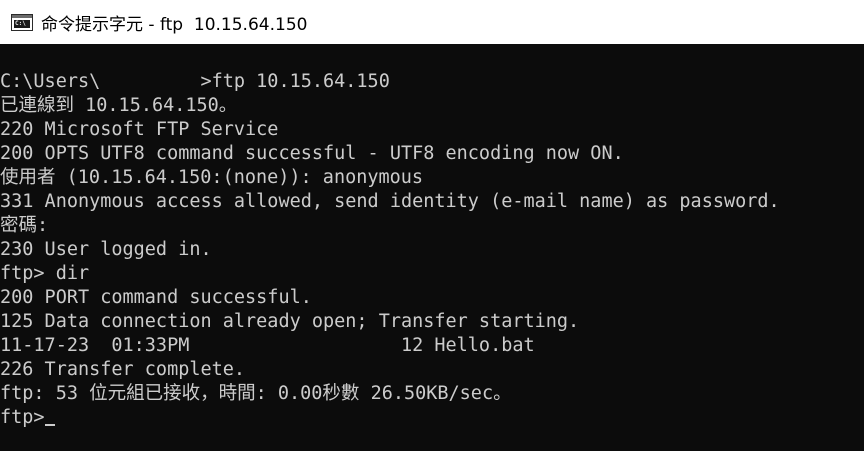 Image resolution: width=864 pixels, height=451 pixels. What do you see at coordinates (123, 369) in the screenshot?
I see `console-line: 226 Transfer complete.` at bounding box center [123, 369].